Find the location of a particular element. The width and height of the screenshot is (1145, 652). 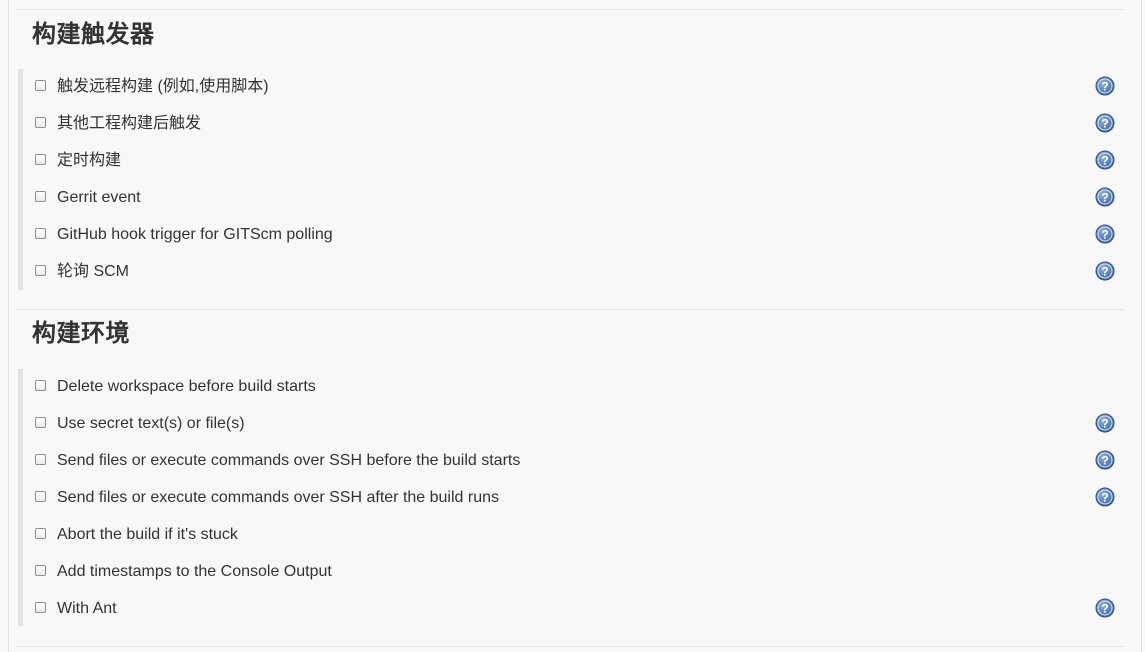

option-label: Add timestamps to the Console Output is located at coordinates (194, 572).